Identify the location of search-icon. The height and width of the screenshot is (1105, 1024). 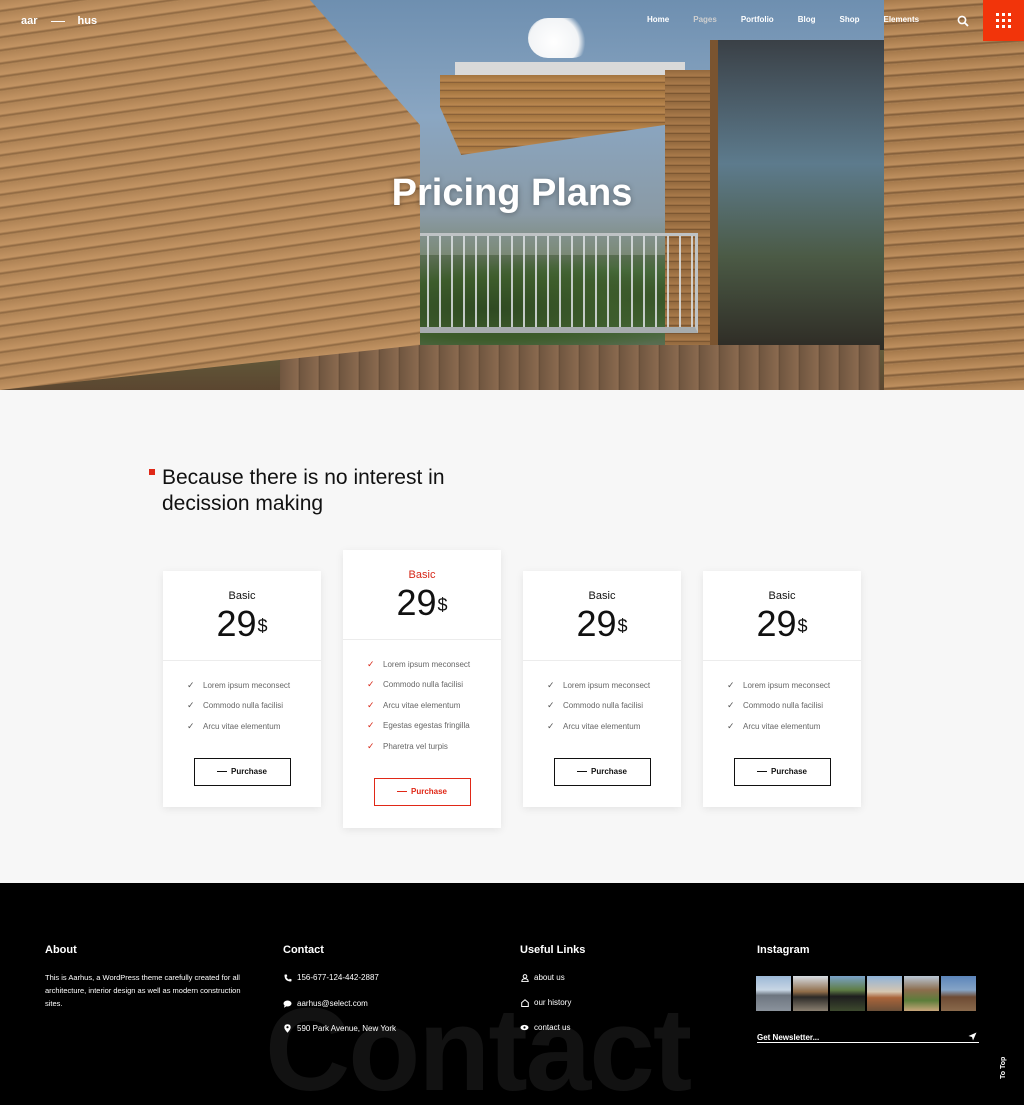
(963, 20).